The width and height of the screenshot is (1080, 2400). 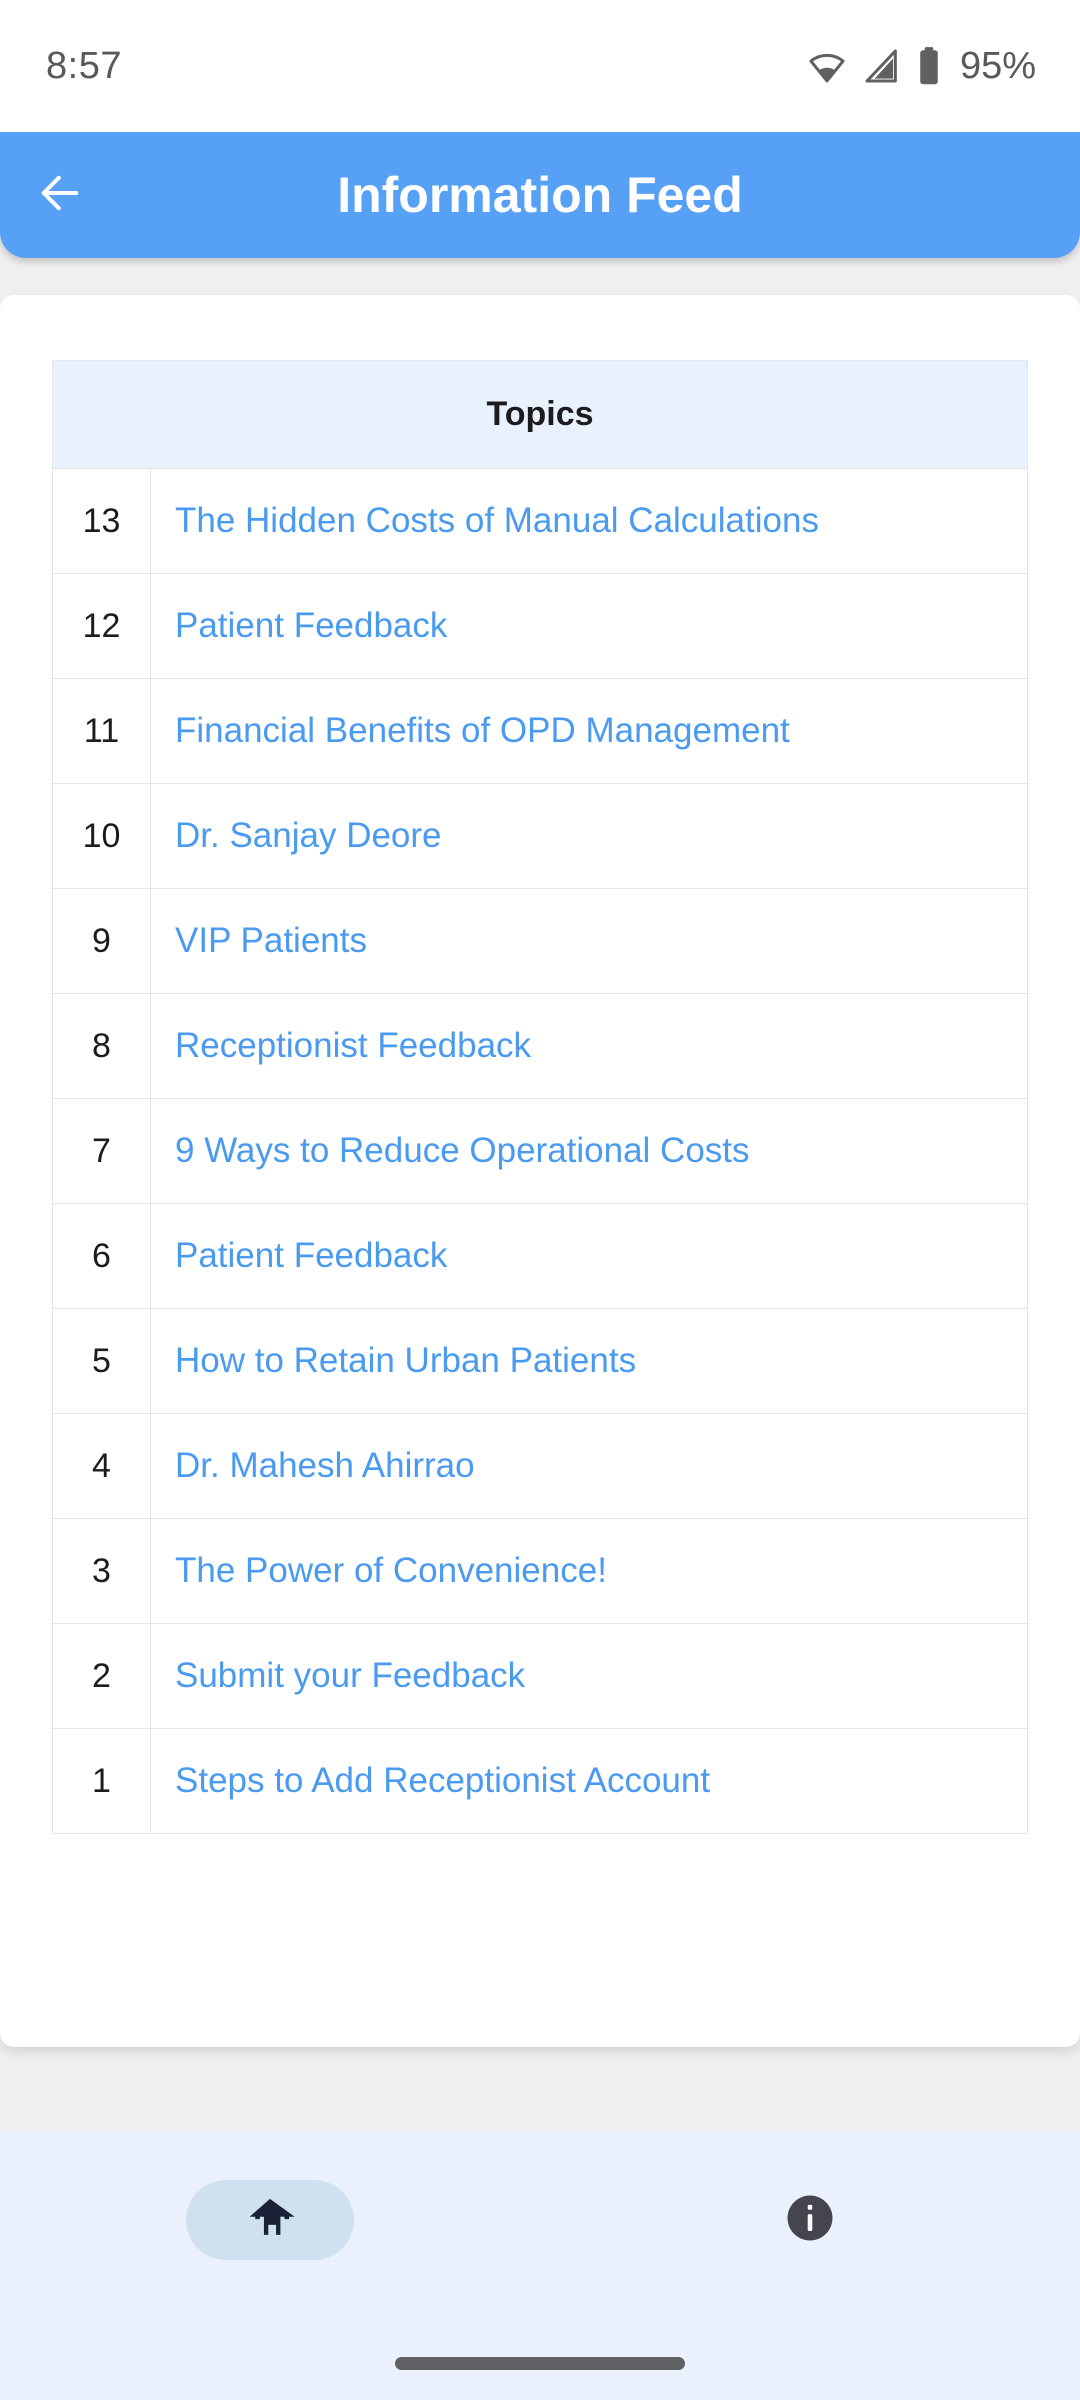 I want to click on page-title: Information Feed, so click(x=540, y=195).